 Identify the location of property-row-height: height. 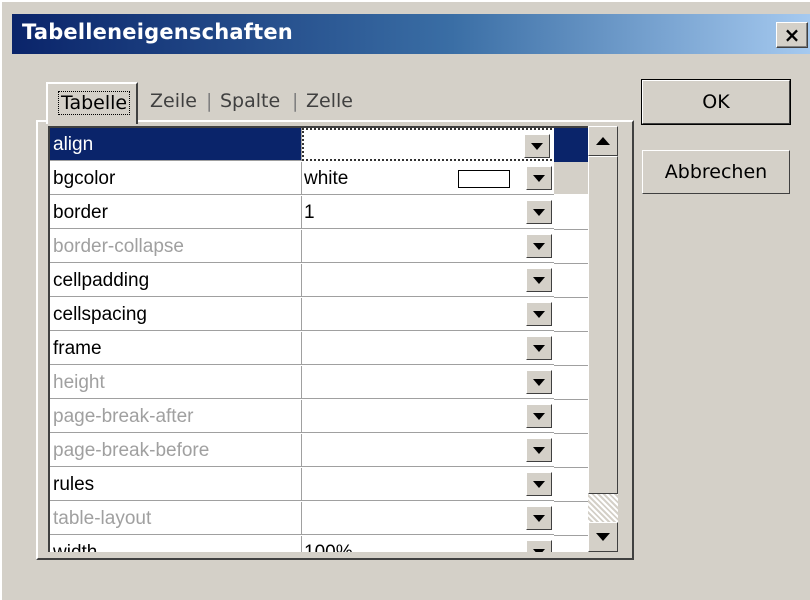
(302, 383).